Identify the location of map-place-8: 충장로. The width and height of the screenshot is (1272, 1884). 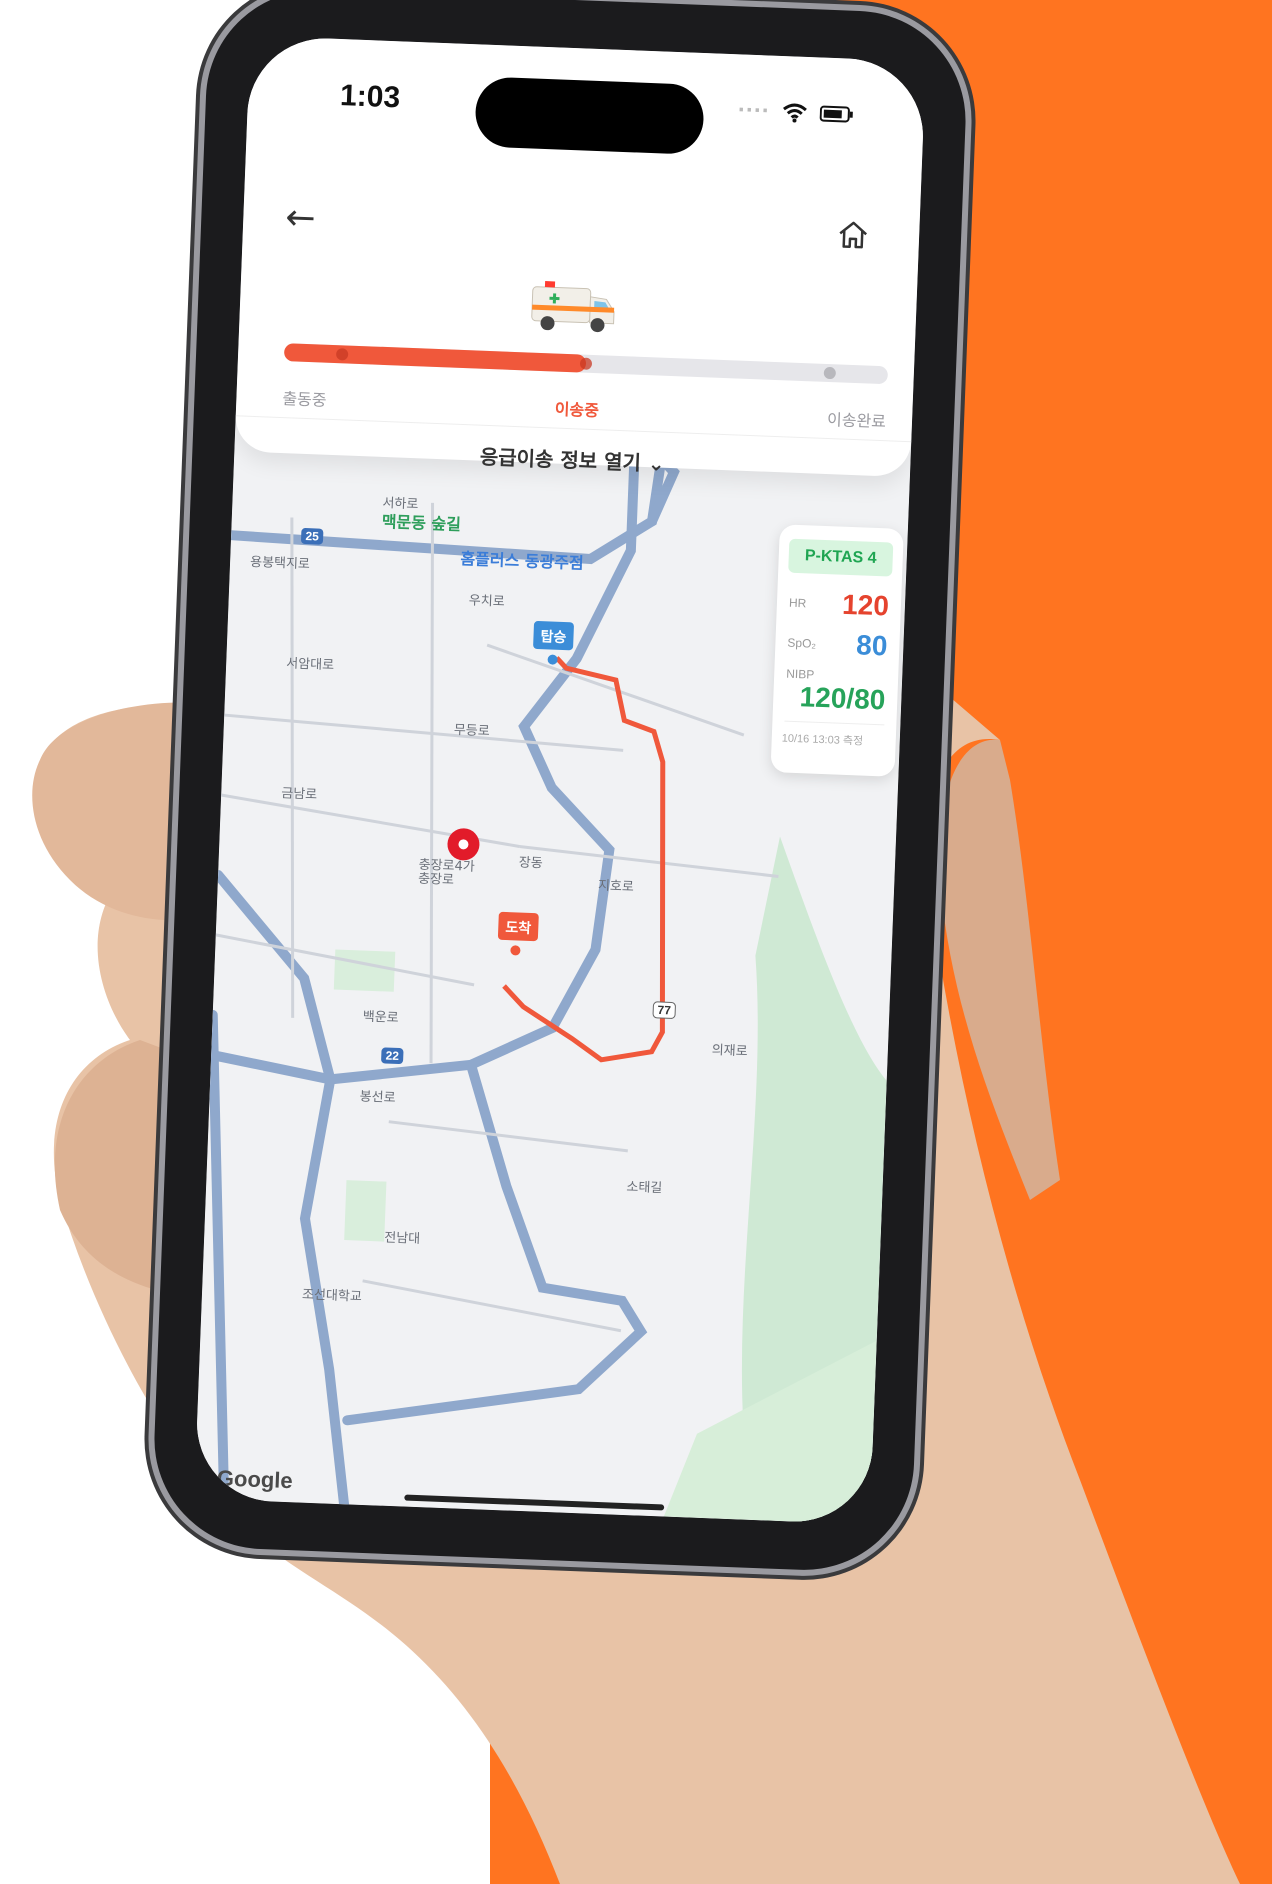
(436, 880).